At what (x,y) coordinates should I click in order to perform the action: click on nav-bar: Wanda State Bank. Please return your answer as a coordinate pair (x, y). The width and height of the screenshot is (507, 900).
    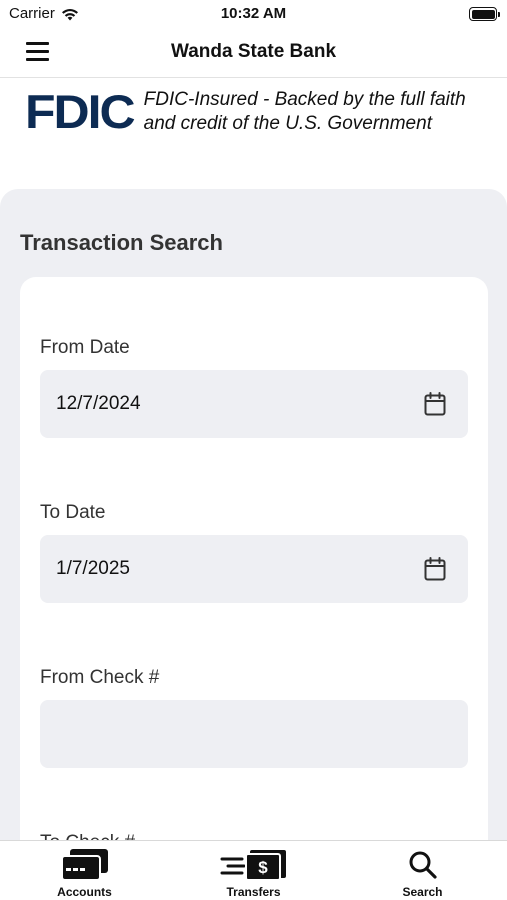
    Looking at the image, I should click on (253, 53).